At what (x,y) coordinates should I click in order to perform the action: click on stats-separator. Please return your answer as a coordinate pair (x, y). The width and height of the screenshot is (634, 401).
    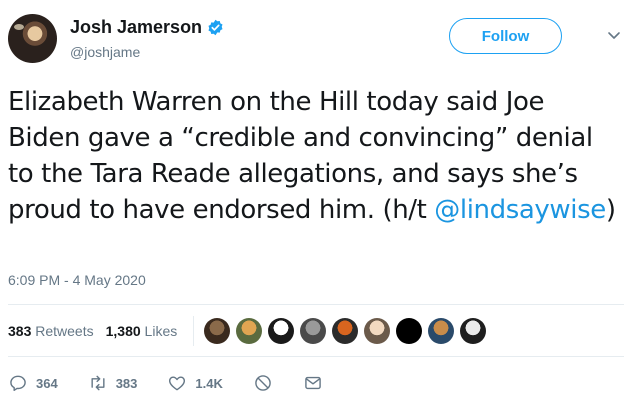
    Looking at the image, I should click on (194, 331).